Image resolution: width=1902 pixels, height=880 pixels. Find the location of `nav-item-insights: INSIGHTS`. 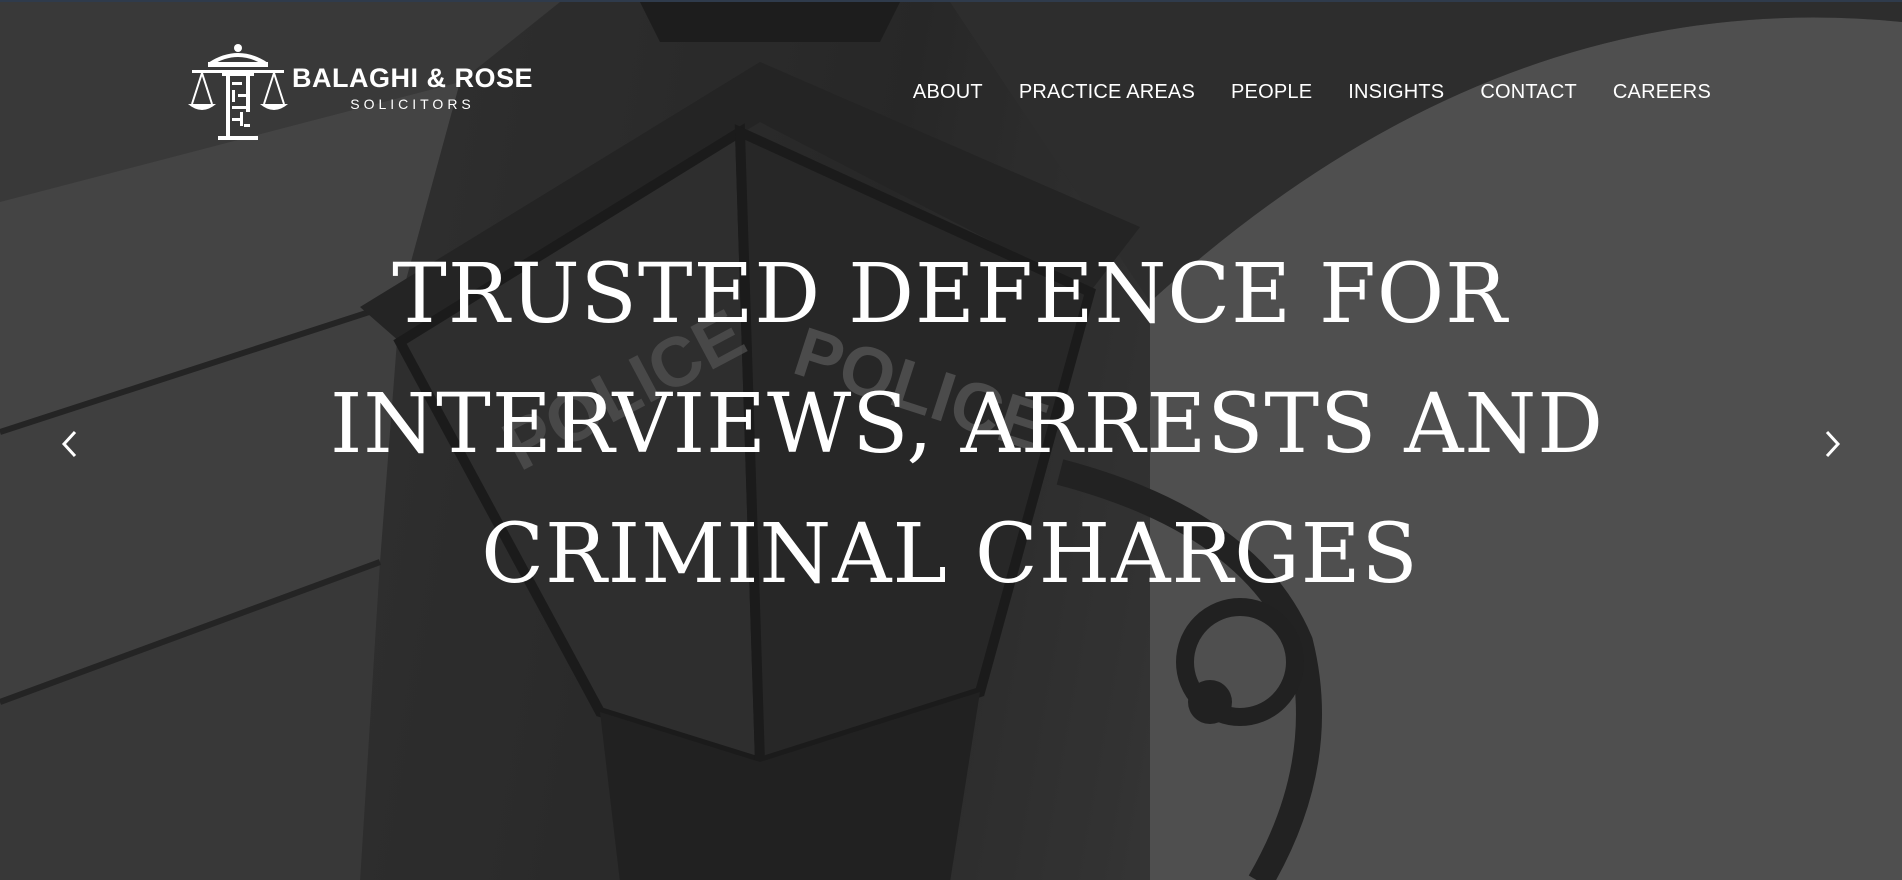

nav-item-insights: INSIGHTS is located at coordinates (1396, 92).